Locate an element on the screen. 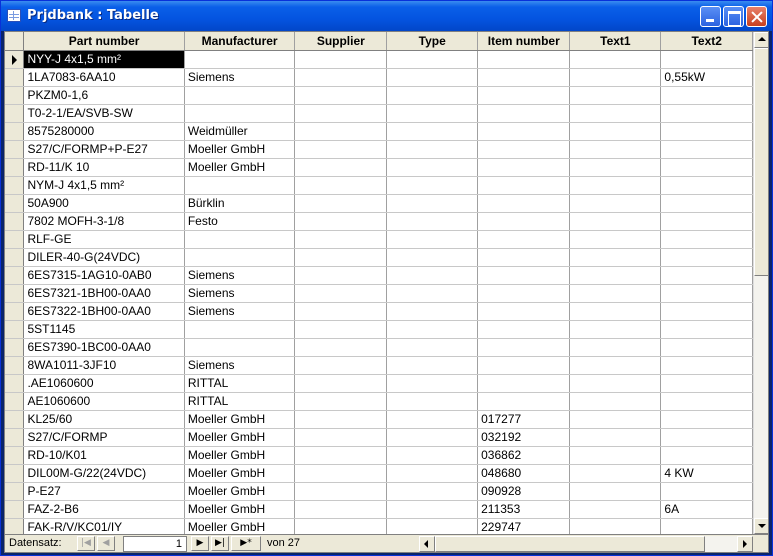  cell-part-number: 50A900 is located at coordinates (104, 203).